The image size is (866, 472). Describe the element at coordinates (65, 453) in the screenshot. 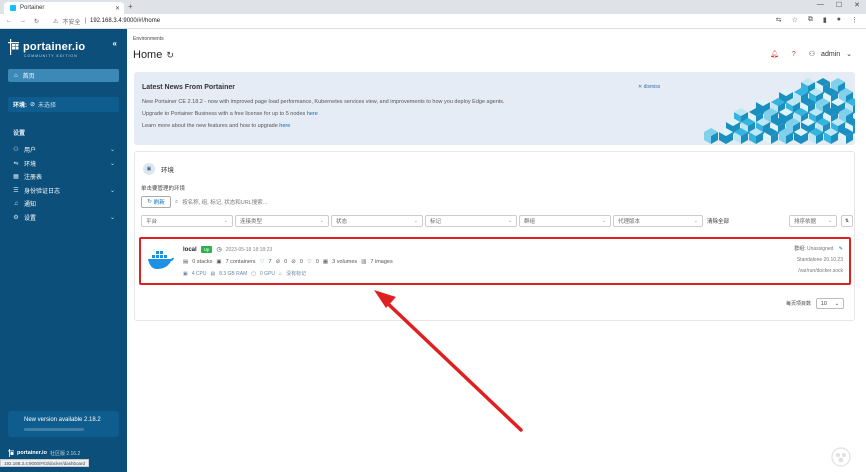

I see `footer-version: 社区版 2.16.2` at that location.